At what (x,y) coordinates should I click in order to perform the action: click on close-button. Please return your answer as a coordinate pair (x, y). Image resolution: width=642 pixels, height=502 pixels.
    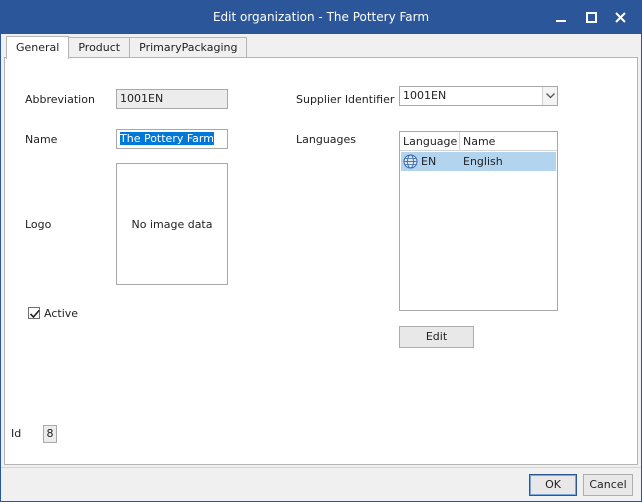
    Looking at the image, I should click on (620, 17).